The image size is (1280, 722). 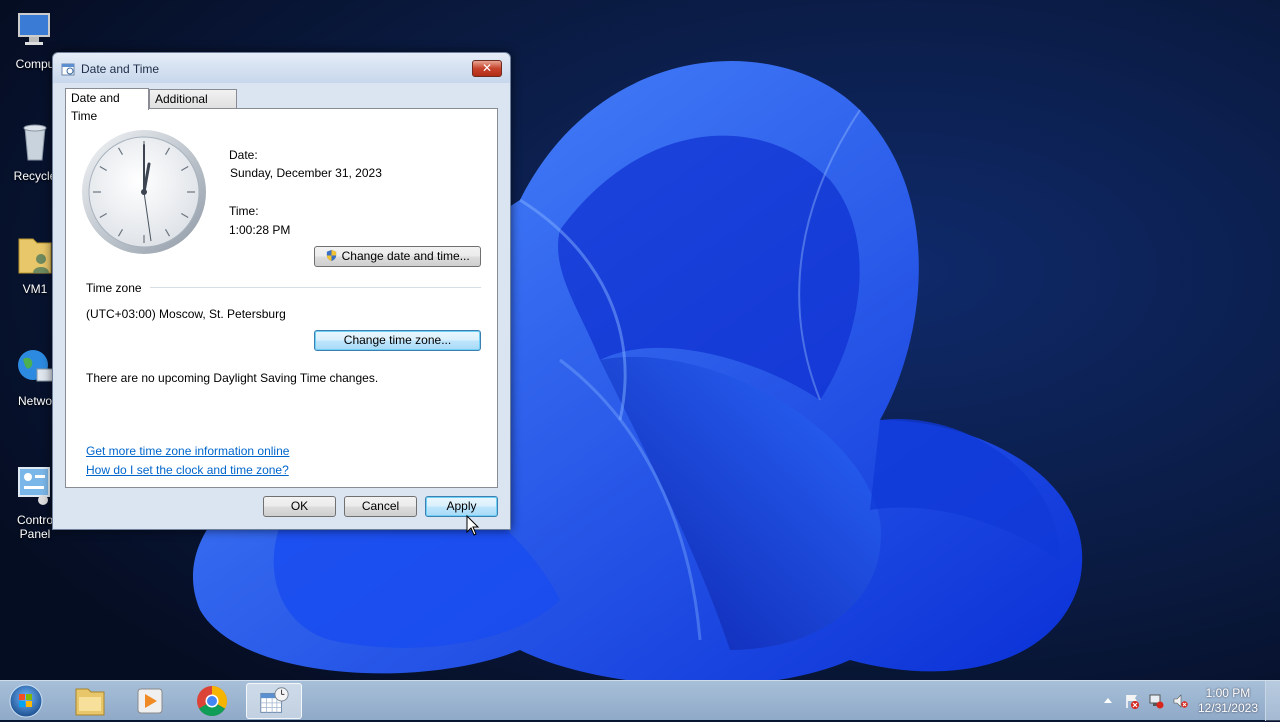 I want to click on timezone-divider, so click(x=315, y=287).